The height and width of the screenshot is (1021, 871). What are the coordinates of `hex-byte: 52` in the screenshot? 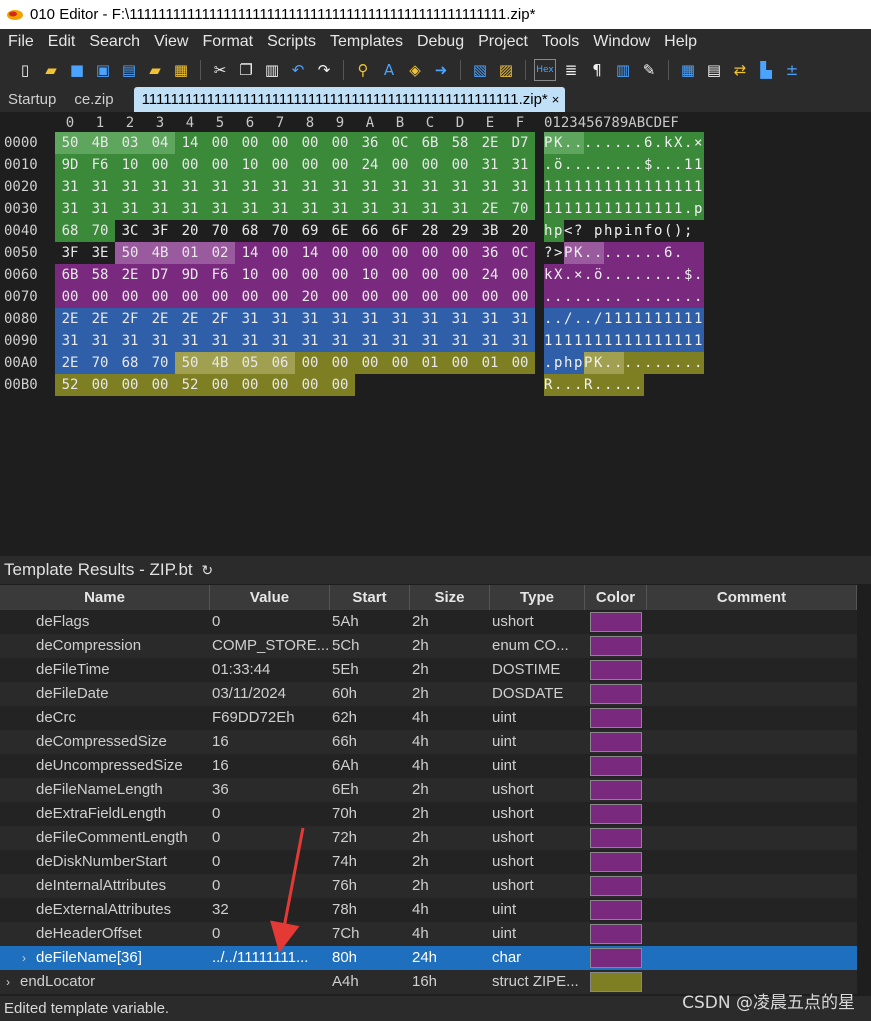 It's located at (70, 385).